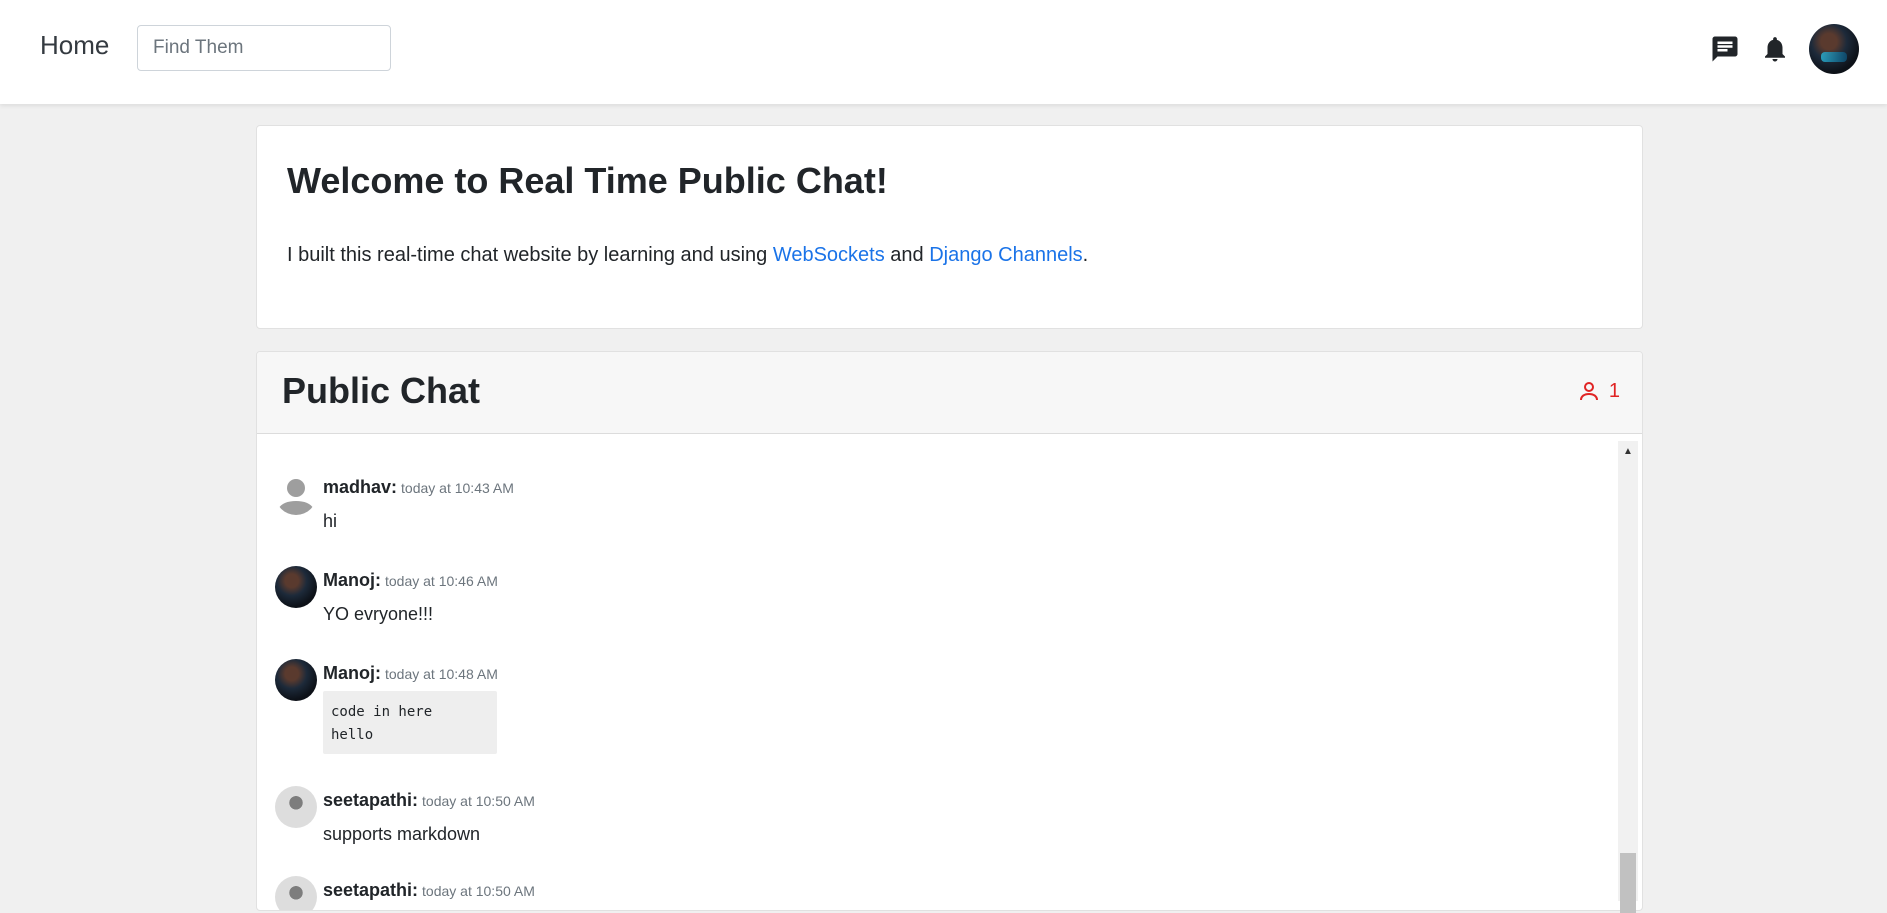 This screenshot has width=1887, height=913. Describe the element at coordinates (1628, 451) in the screenshot. I see `scroll-up-arrow-icon: ▲` at that location.